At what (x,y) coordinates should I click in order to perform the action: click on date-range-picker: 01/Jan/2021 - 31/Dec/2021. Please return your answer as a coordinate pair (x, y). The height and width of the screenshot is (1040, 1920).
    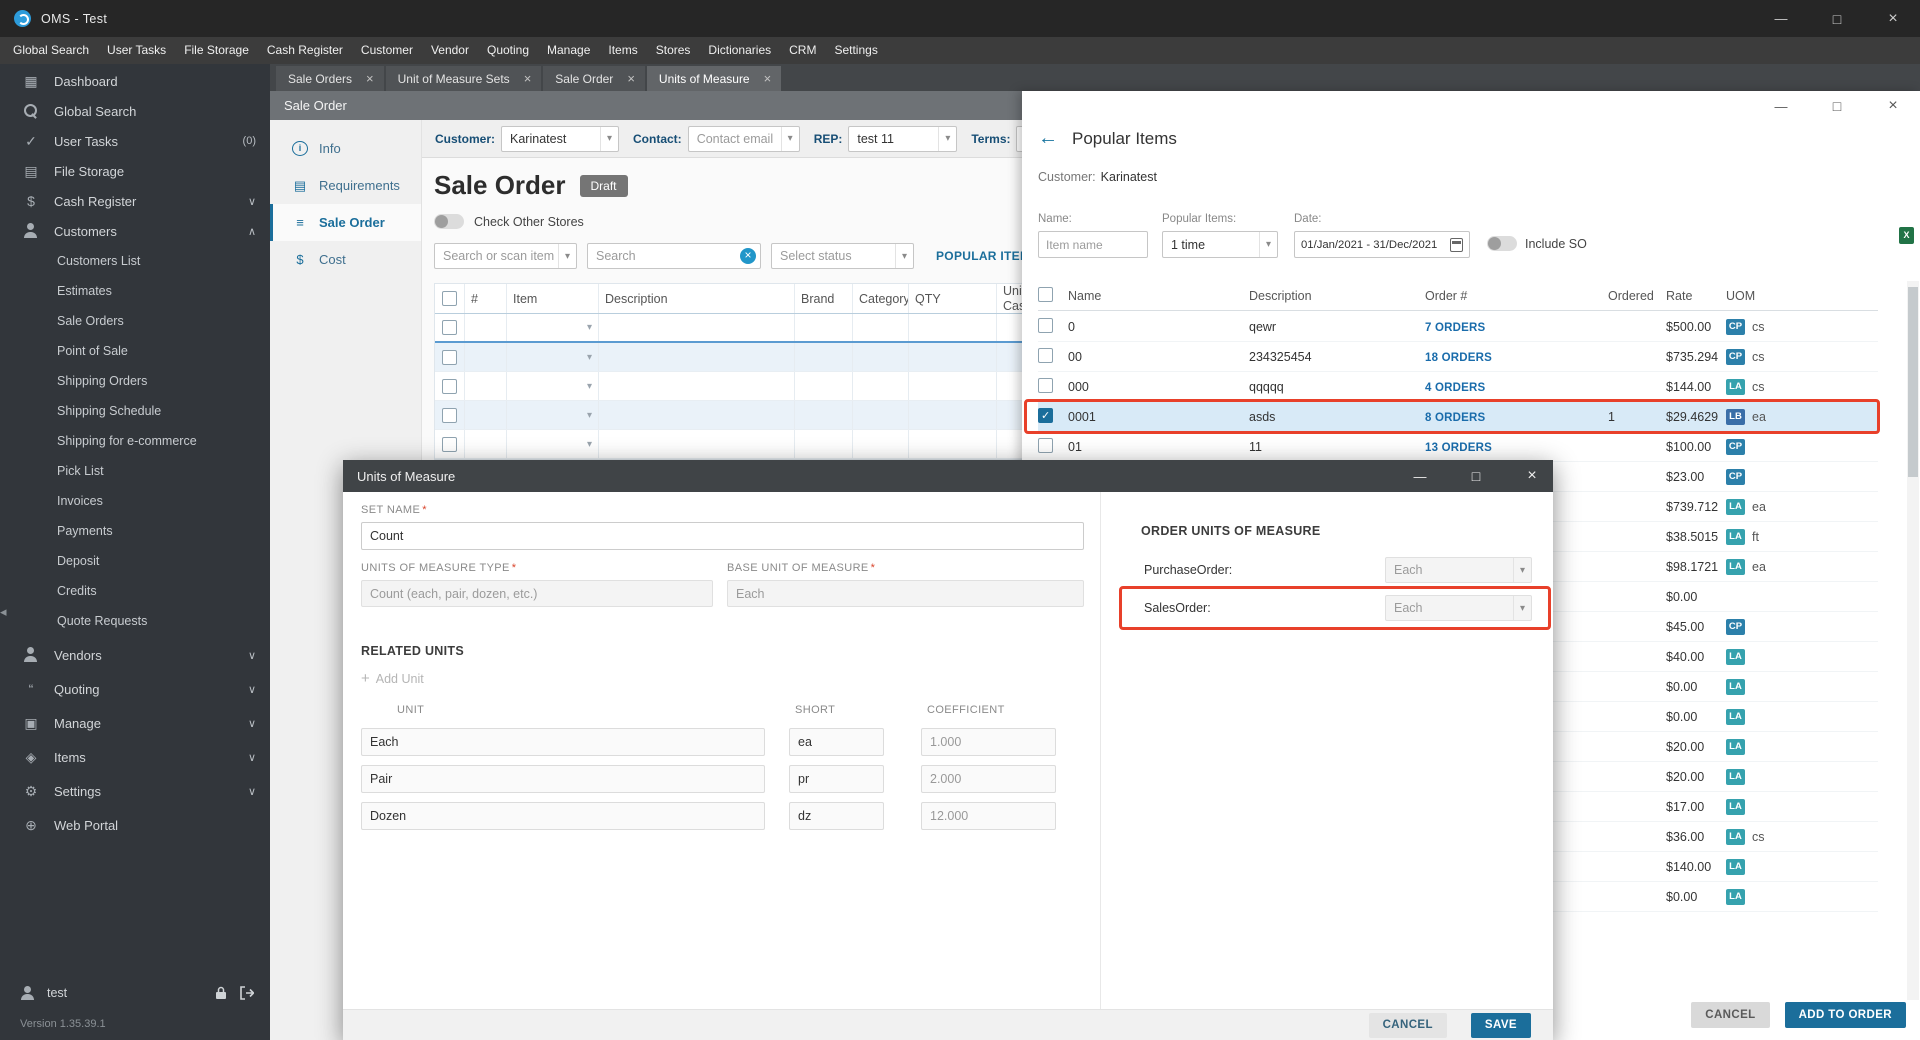
    Looking at the image, I should click on (1382, 244).